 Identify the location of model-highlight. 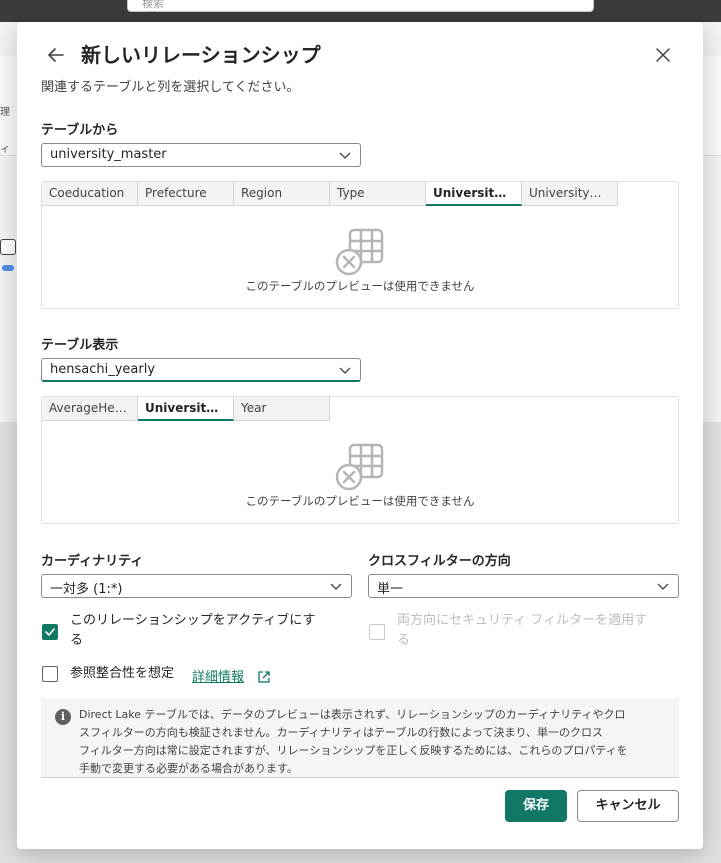
(8, 268).